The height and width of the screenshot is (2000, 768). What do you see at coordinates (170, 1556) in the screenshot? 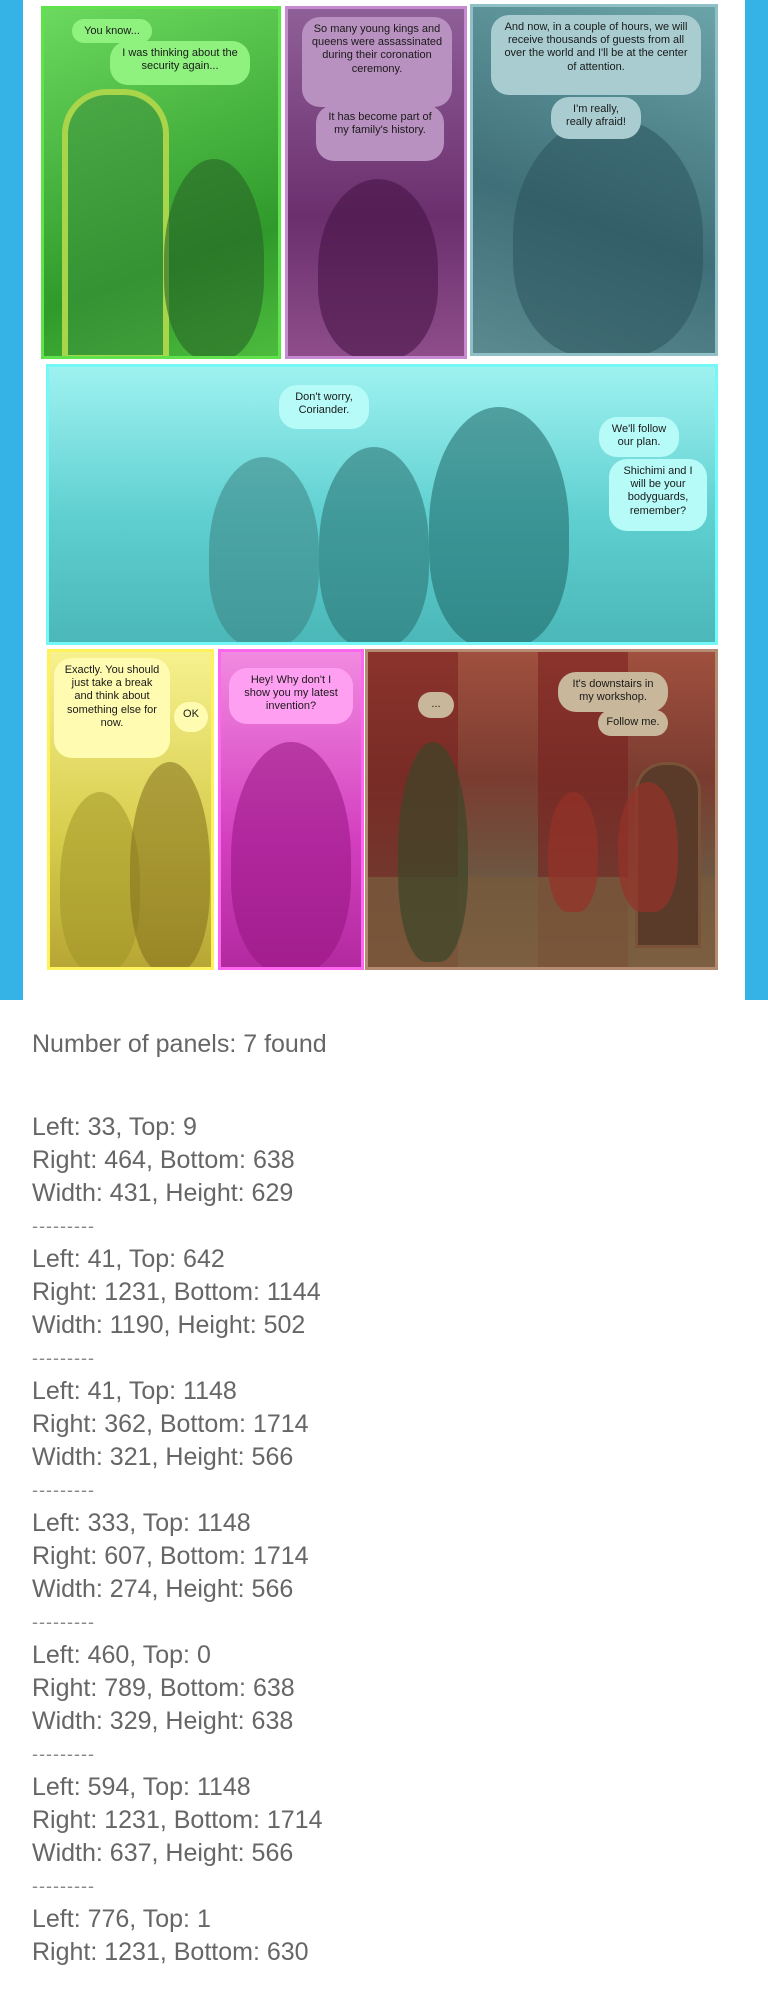
I see `rect-extent: Right: 607, Bottom: 1714` at bounding box center [170, 1556].